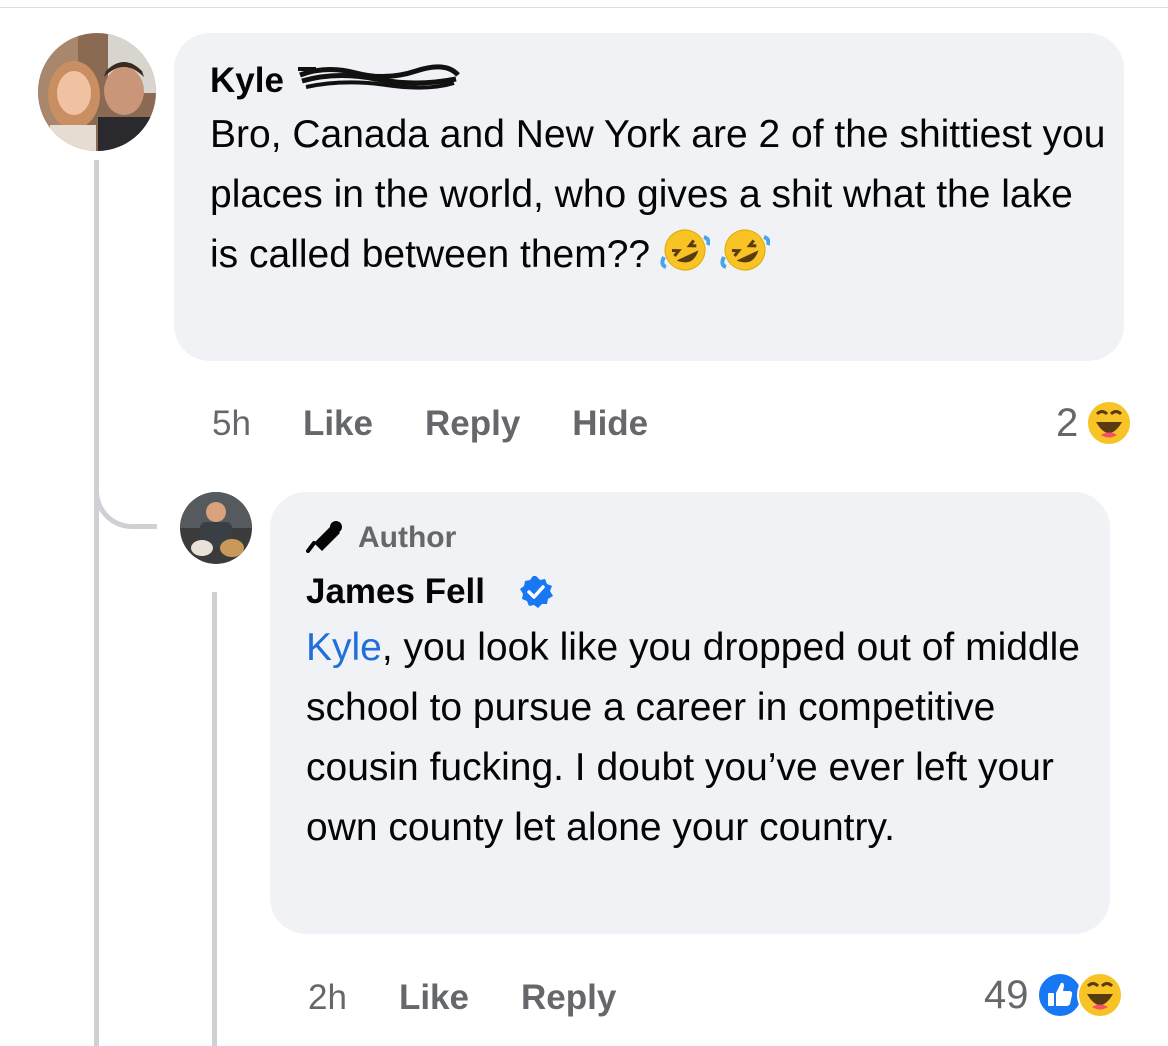 This screenshot has width=1168, height=1046. Describe the element at coordinates (326, 538) in the screenshot. I see `microphone-icon` at that location.